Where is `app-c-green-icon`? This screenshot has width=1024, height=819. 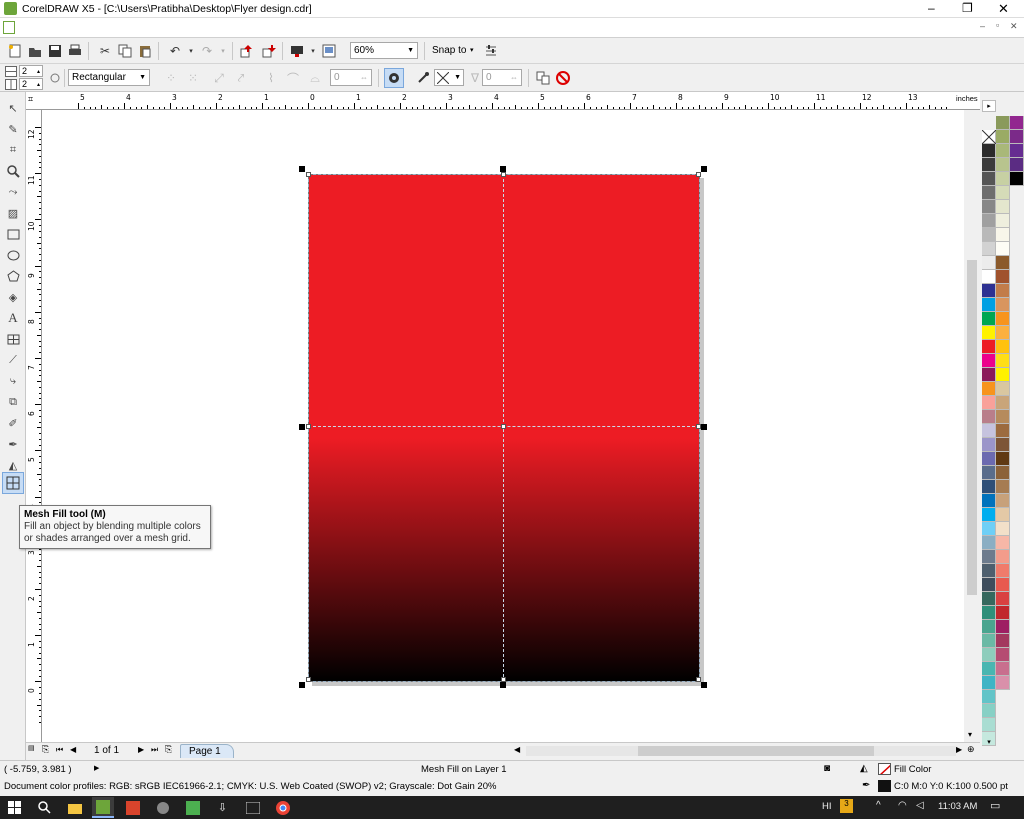
app-c-green-icon is located at coordinates (192, 807).